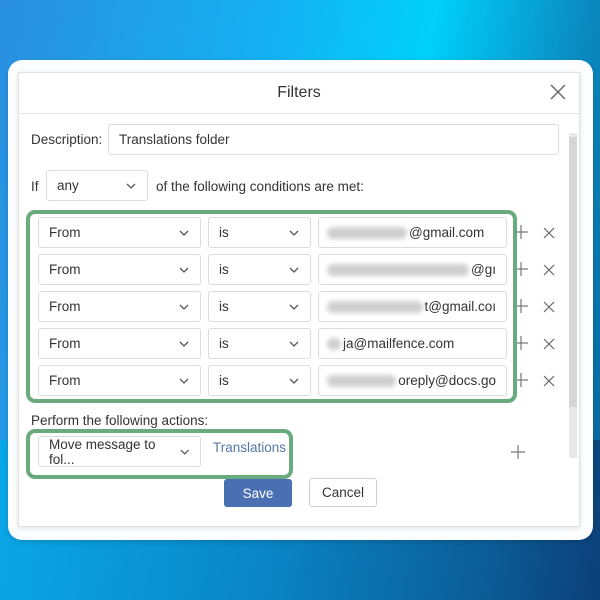 This screenshot has height=600, width=600. I want to click on condition-value-text: oreply@docs.go, so click(447, 380).